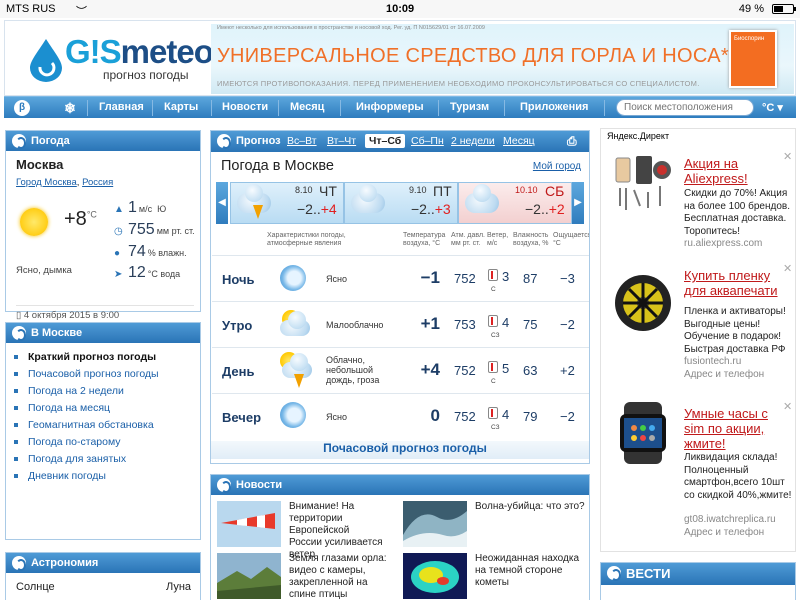 The image size is (800, 600). Describe the element at coordinates (730, 520) in the screenshot. I see `ad-url-smartwatch: gt08.iwatchreplica.ru` at that location.